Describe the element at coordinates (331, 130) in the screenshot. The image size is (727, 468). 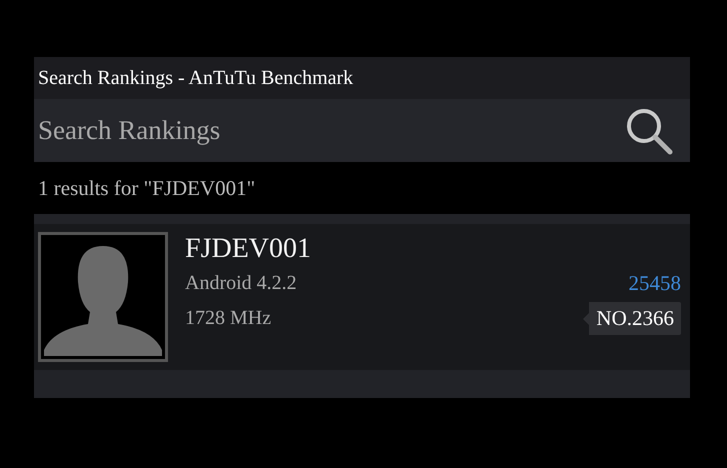
I see `search-field: Search Rankings` at that location.